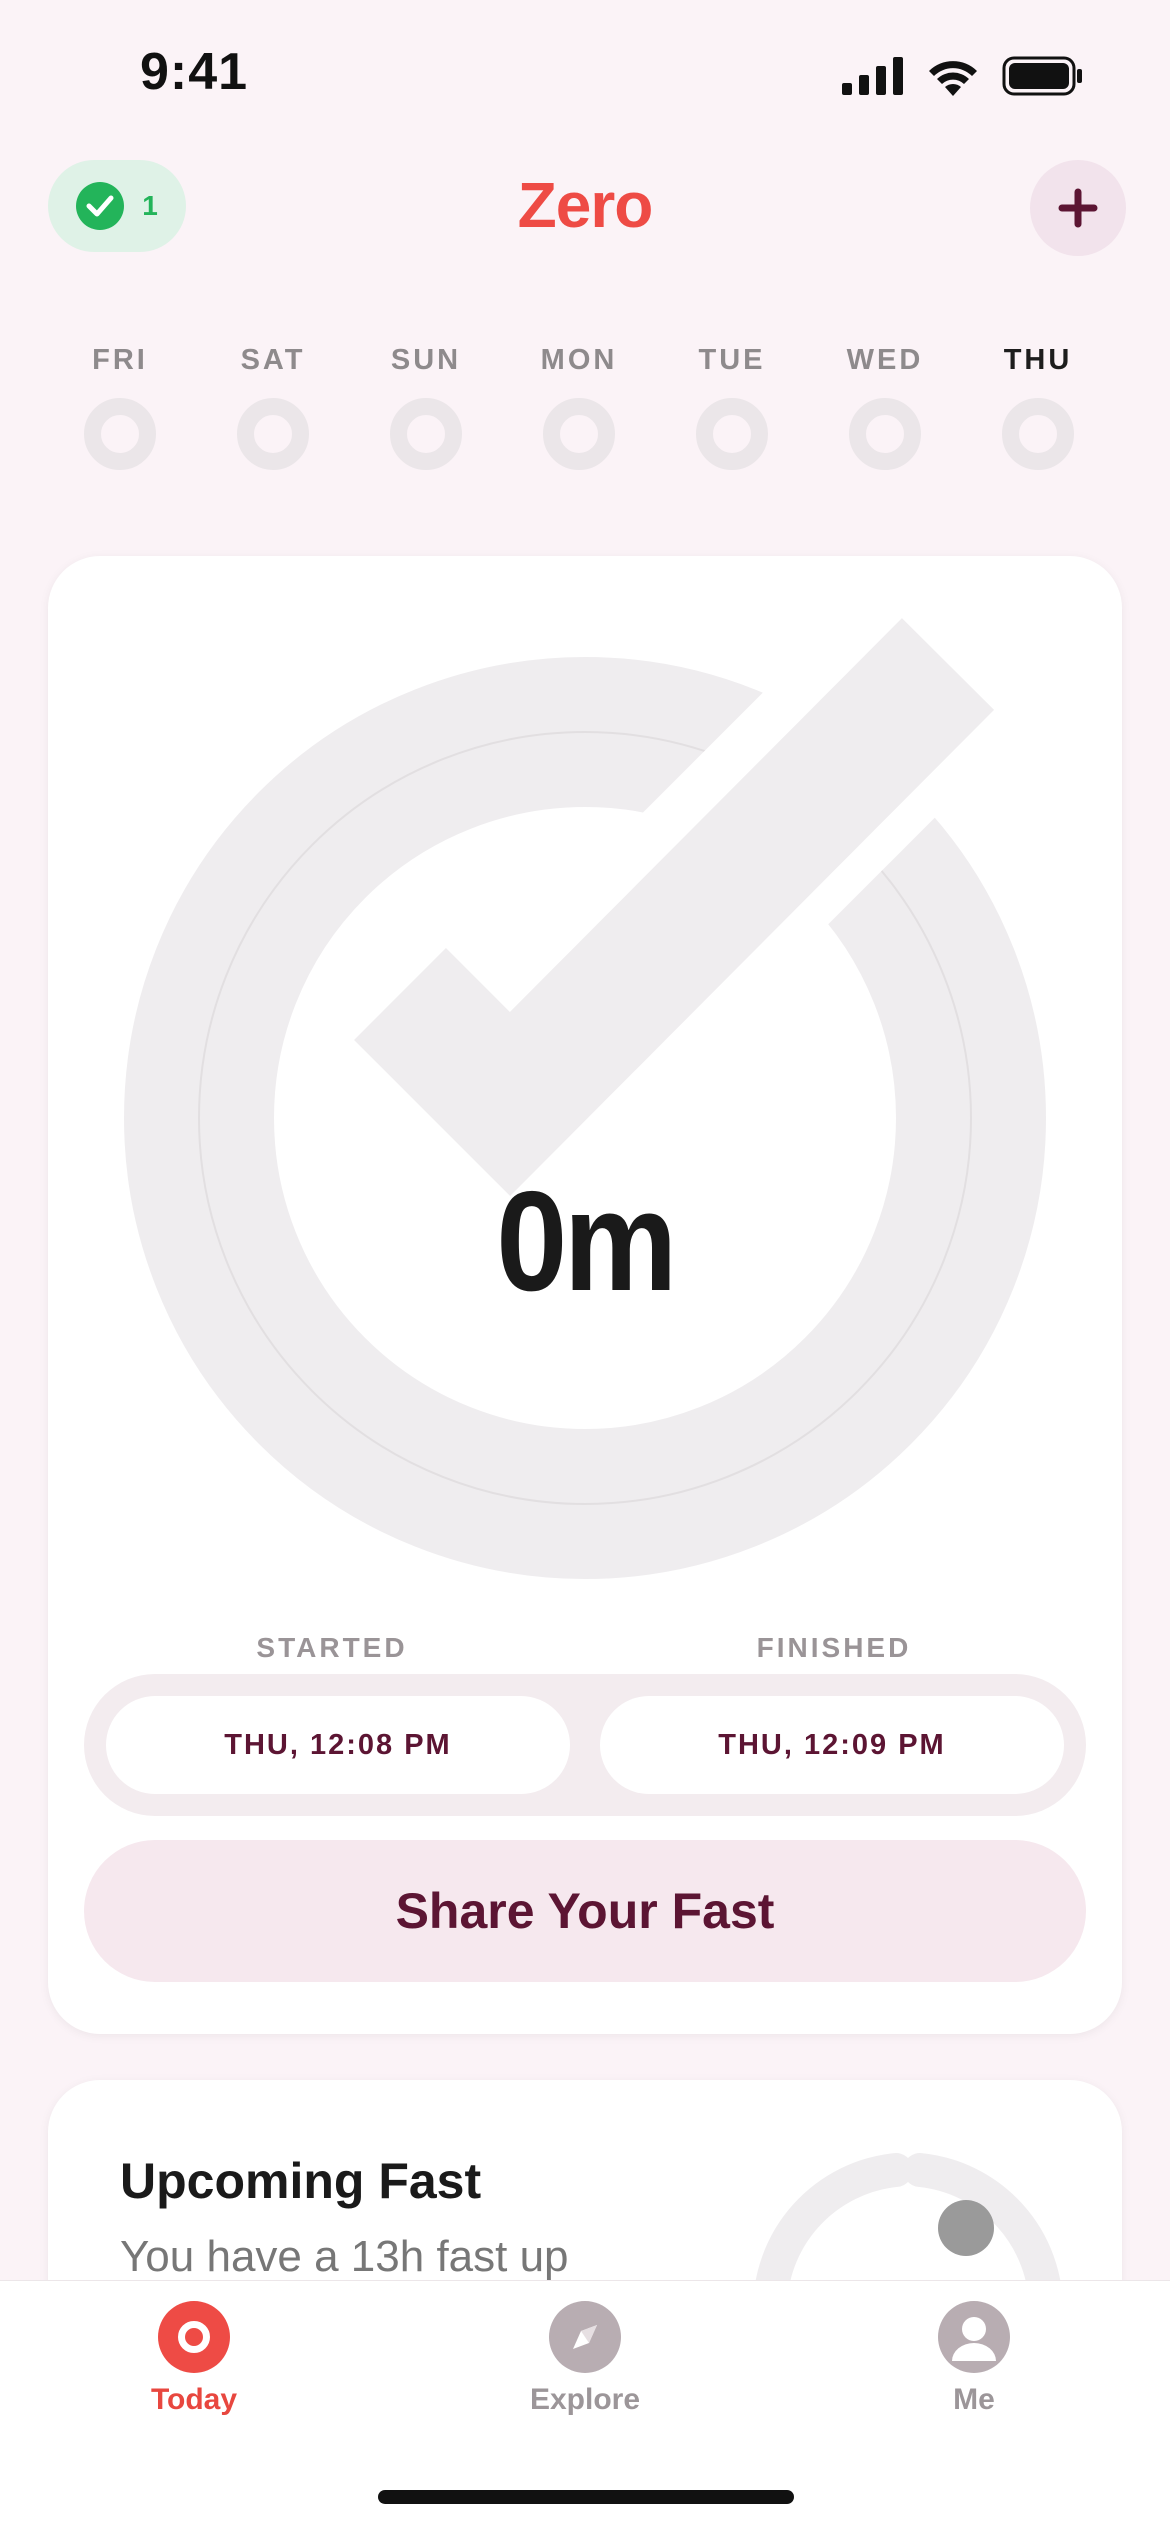 This screenshot has width=1170, height=2533. Describe the element at coordinates (885, 360) in the screenshot. I see `day-label: WED` at that location.